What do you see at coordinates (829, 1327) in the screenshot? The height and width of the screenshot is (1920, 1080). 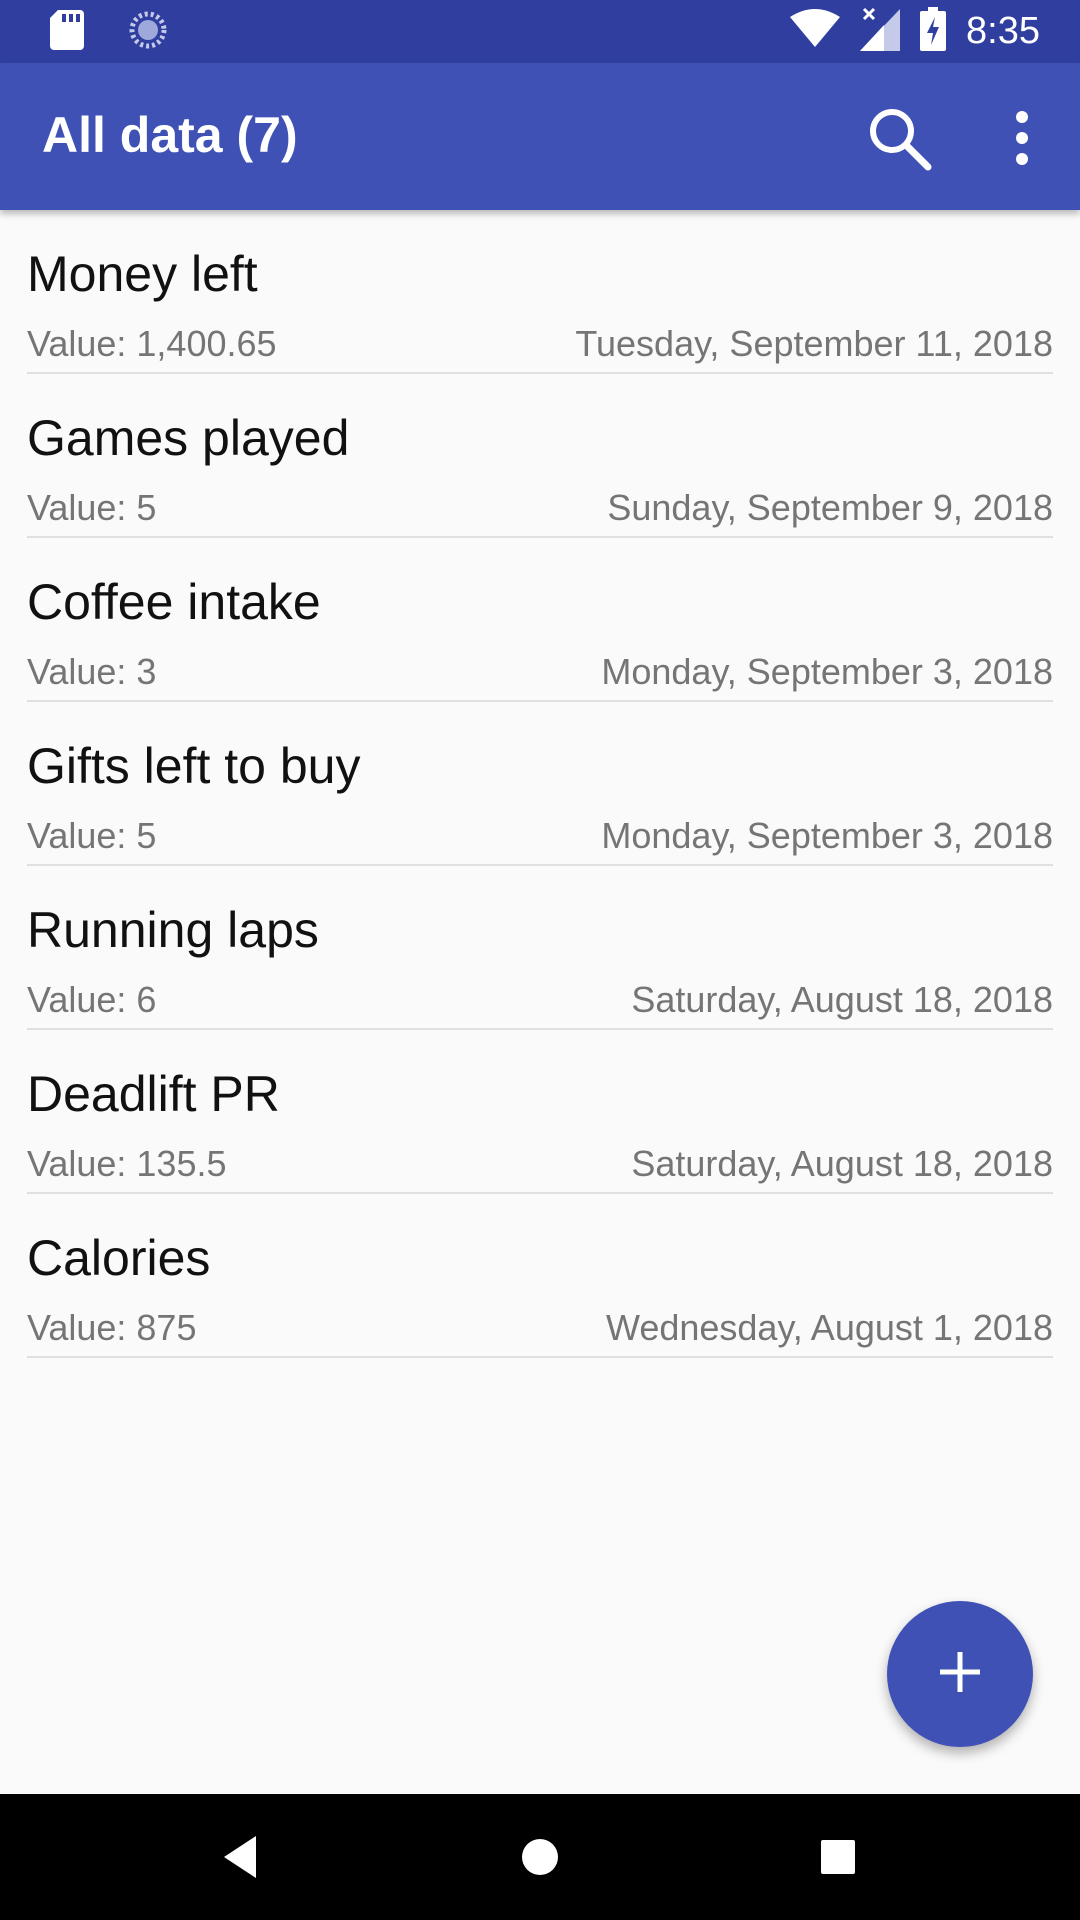 I see `item-date: Wednesday, August 1, 2018` at bounding box center [829, 1327].